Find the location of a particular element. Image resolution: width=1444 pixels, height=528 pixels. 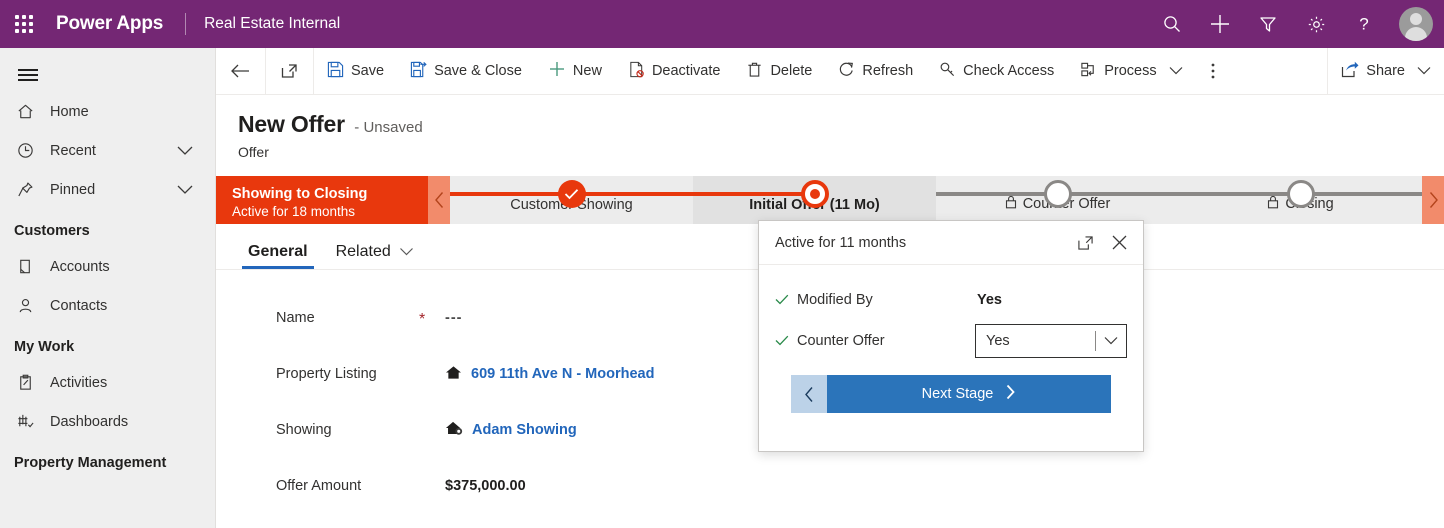

app-launcher-waffle-icon is located at coordinates (24, 24).